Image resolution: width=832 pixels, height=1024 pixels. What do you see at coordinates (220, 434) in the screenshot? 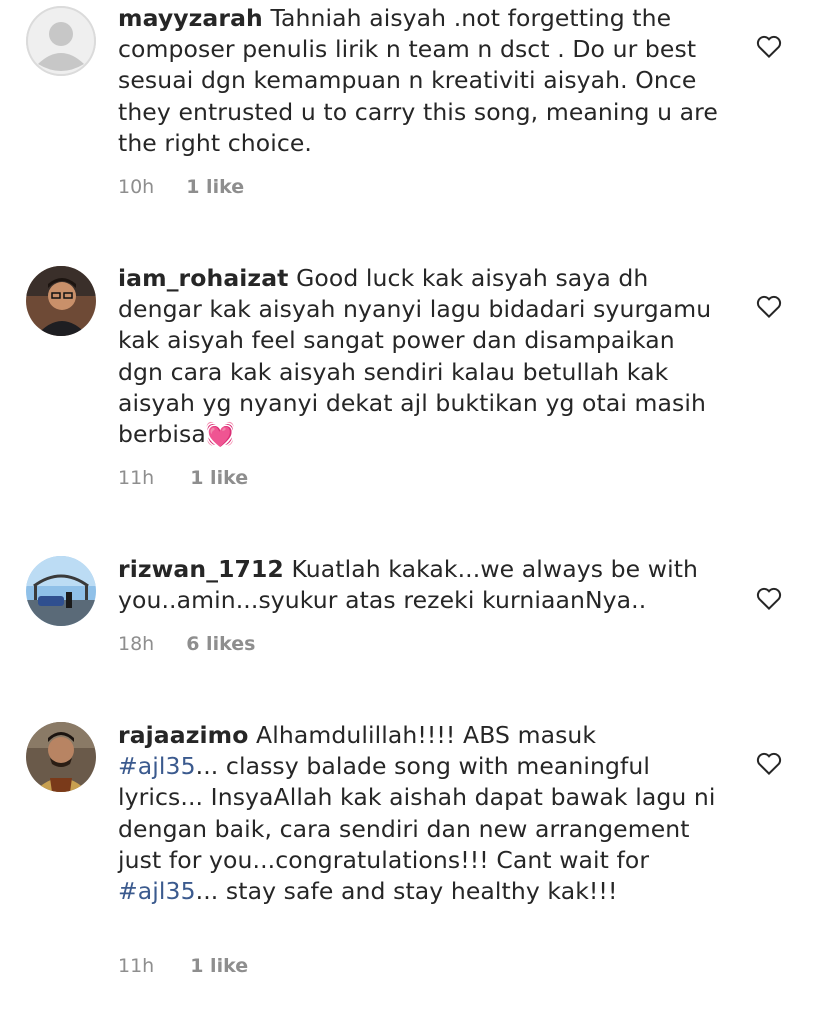
I see `heart-emoji: 💓` at bounding box center [220, 434].